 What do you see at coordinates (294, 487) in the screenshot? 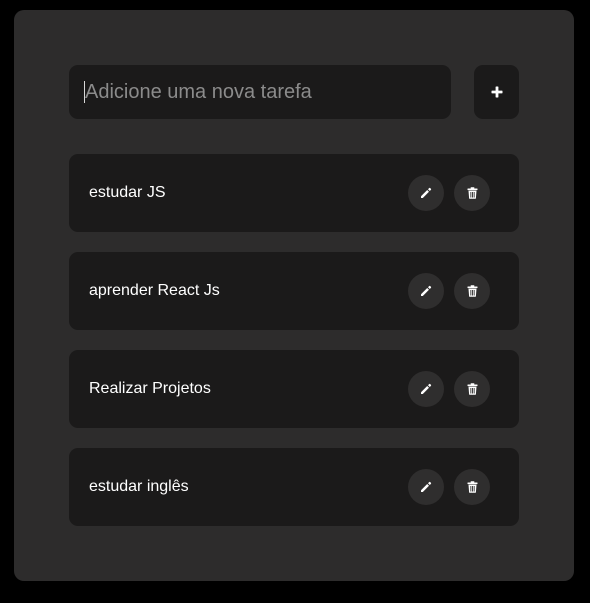
I see `task-item: estudar inglês` at bounding box center [294, 487].